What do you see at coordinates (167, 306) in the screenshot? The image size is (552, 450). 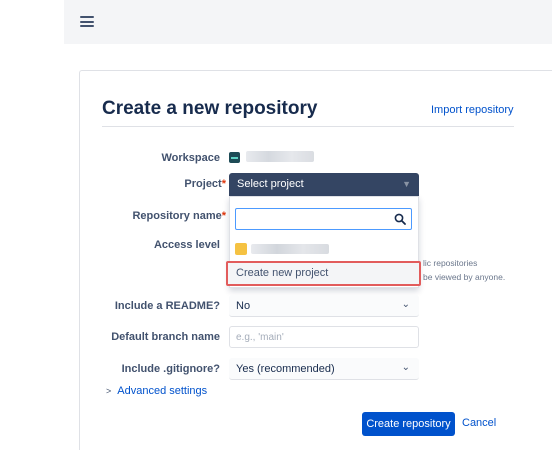 I see `readme-label: Include a README?` at bounding box center [167, 306].